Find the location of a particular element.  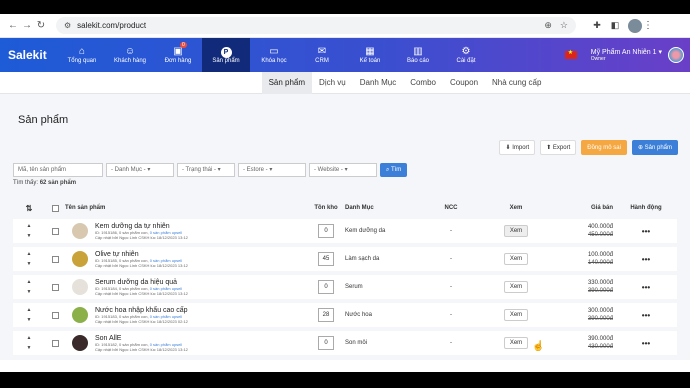

export-label: Export is located at coordinates (561, 148).